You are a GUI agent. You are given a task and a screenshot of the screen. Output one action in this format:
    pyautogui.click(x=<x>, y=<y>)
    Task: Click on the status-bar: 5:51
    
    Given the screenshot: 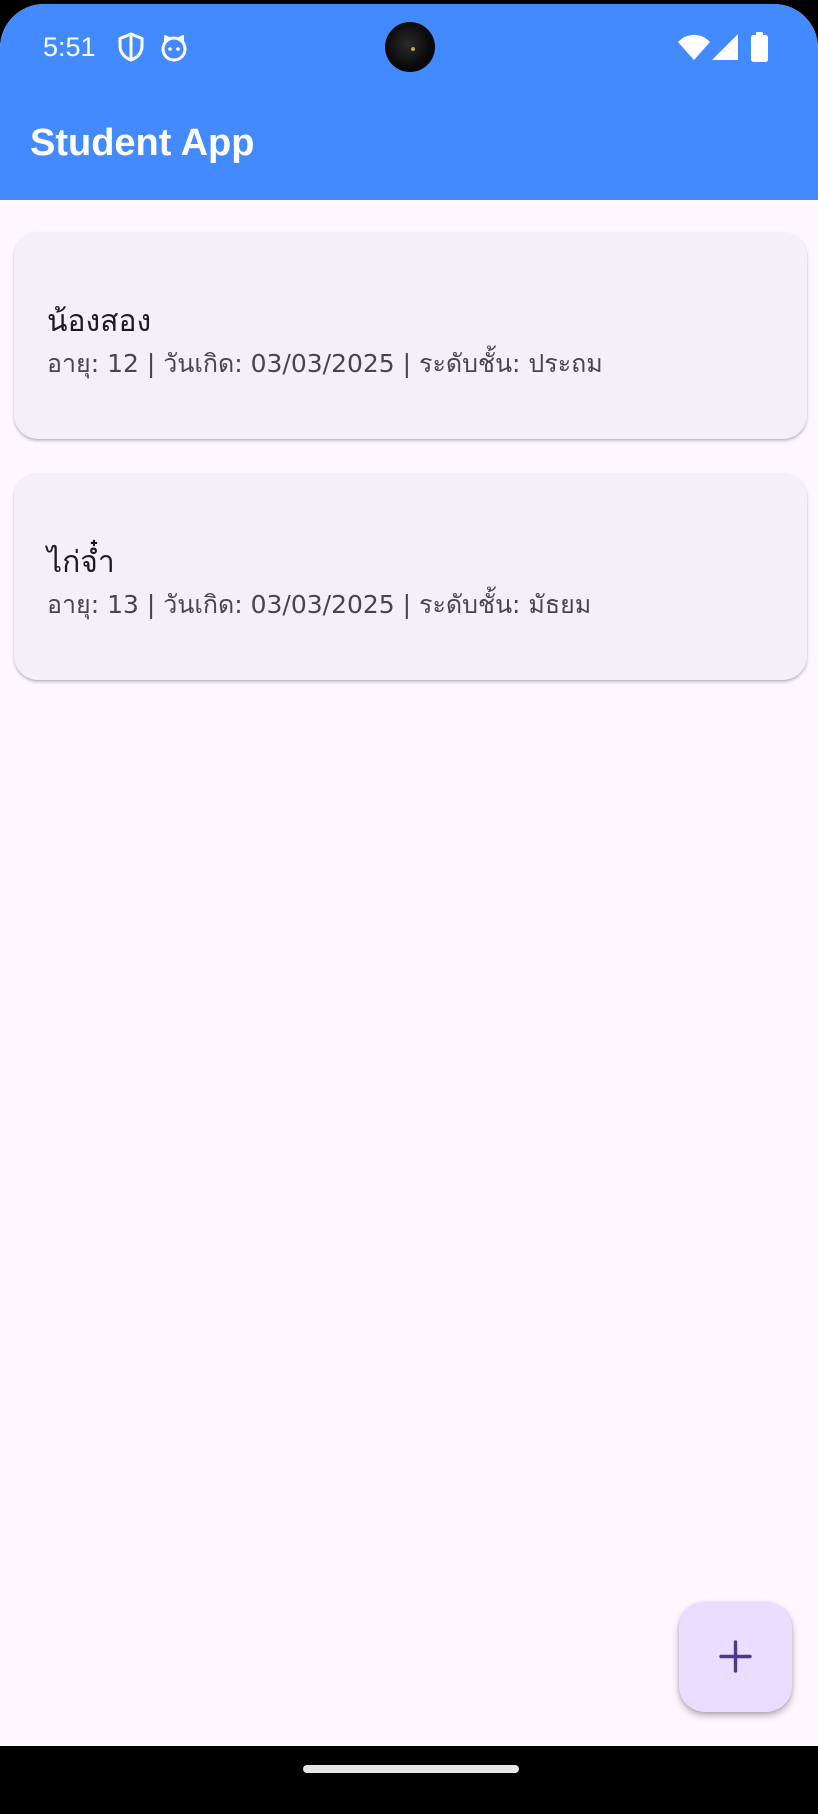 What is the action you would take?
    pyautogui.click(x=409, y=47)
    